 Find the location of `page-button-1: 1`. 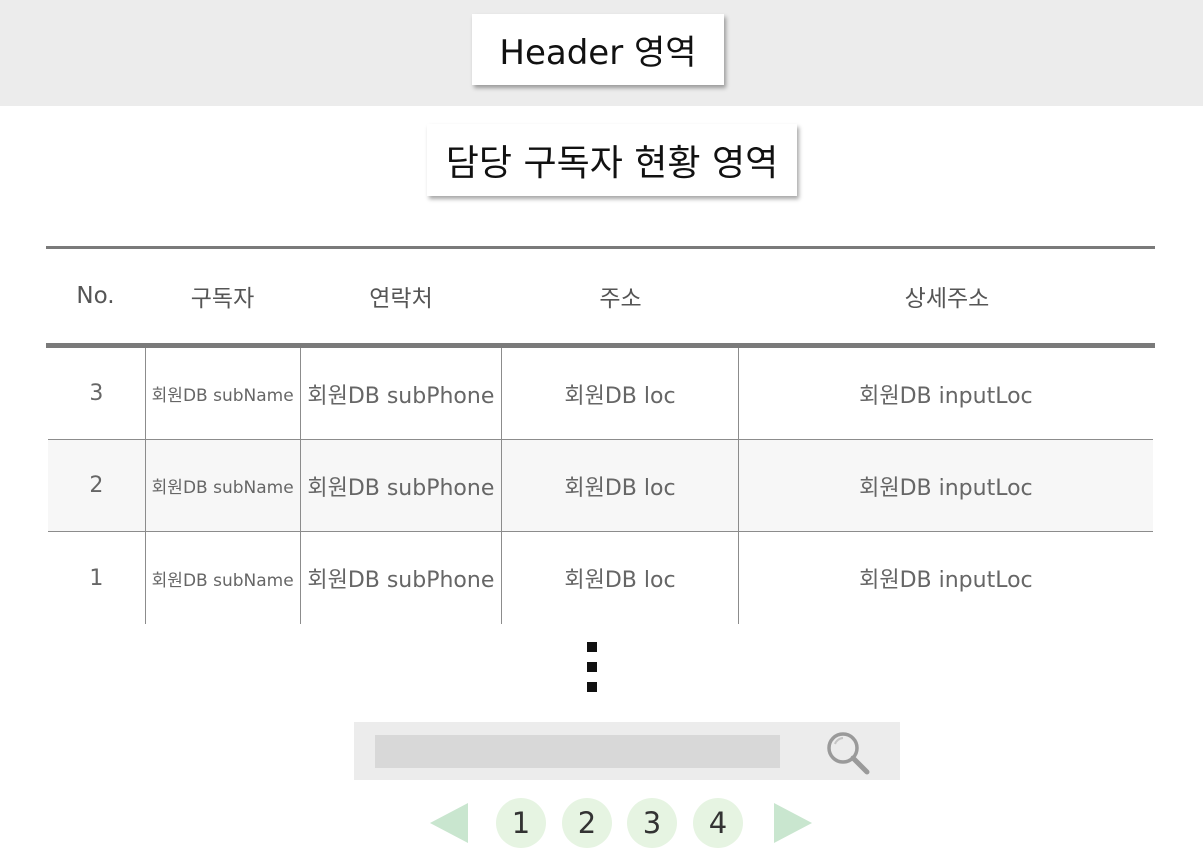

page-button-1: 1 is located at coordinates (521, 823).